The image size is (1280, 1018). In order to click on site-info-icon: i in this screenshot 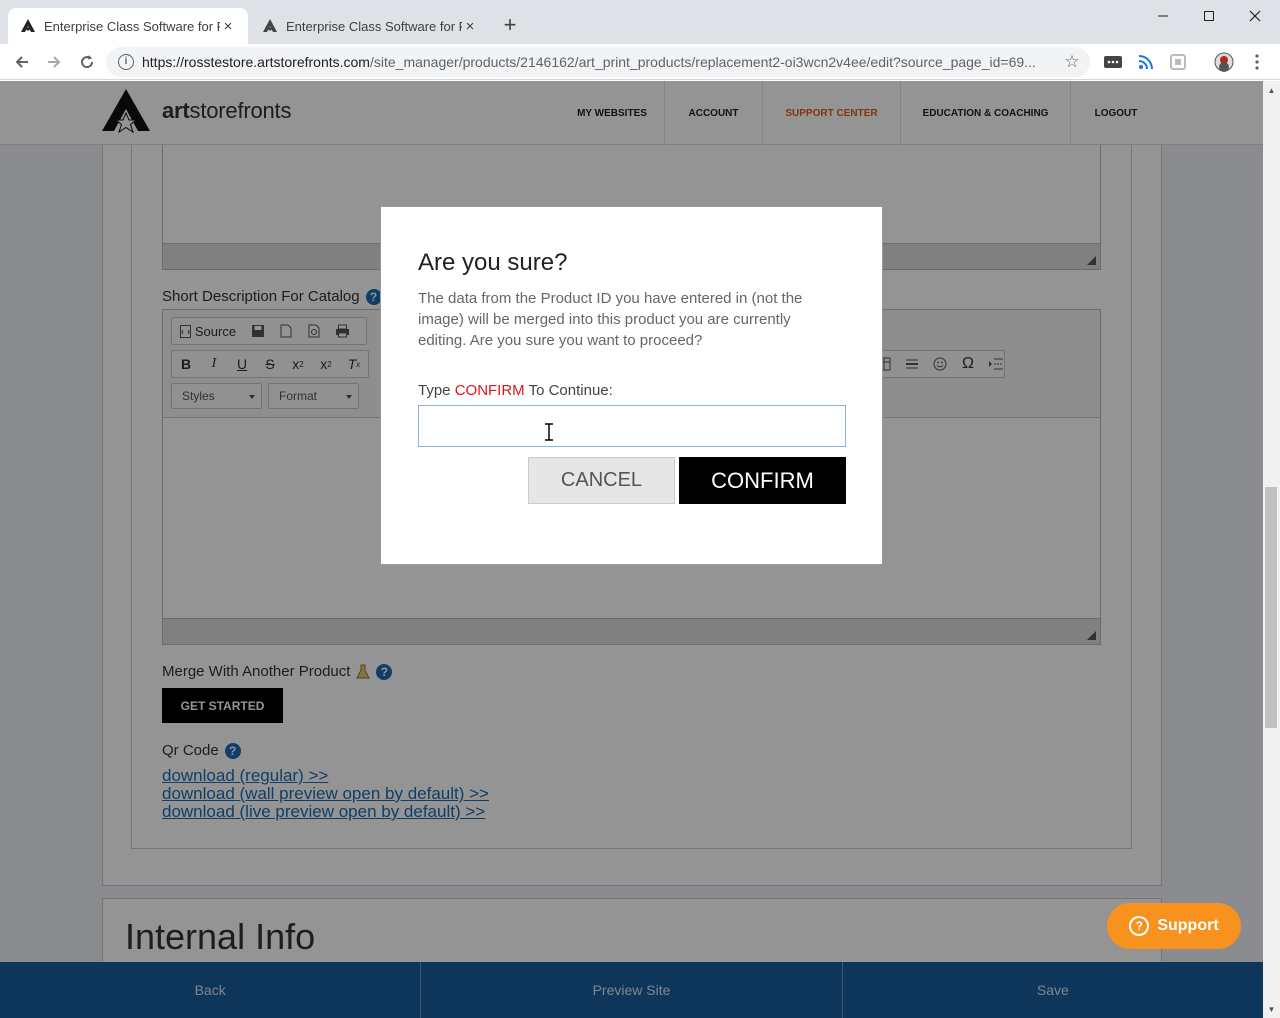, I will do `click(126, 62)`.